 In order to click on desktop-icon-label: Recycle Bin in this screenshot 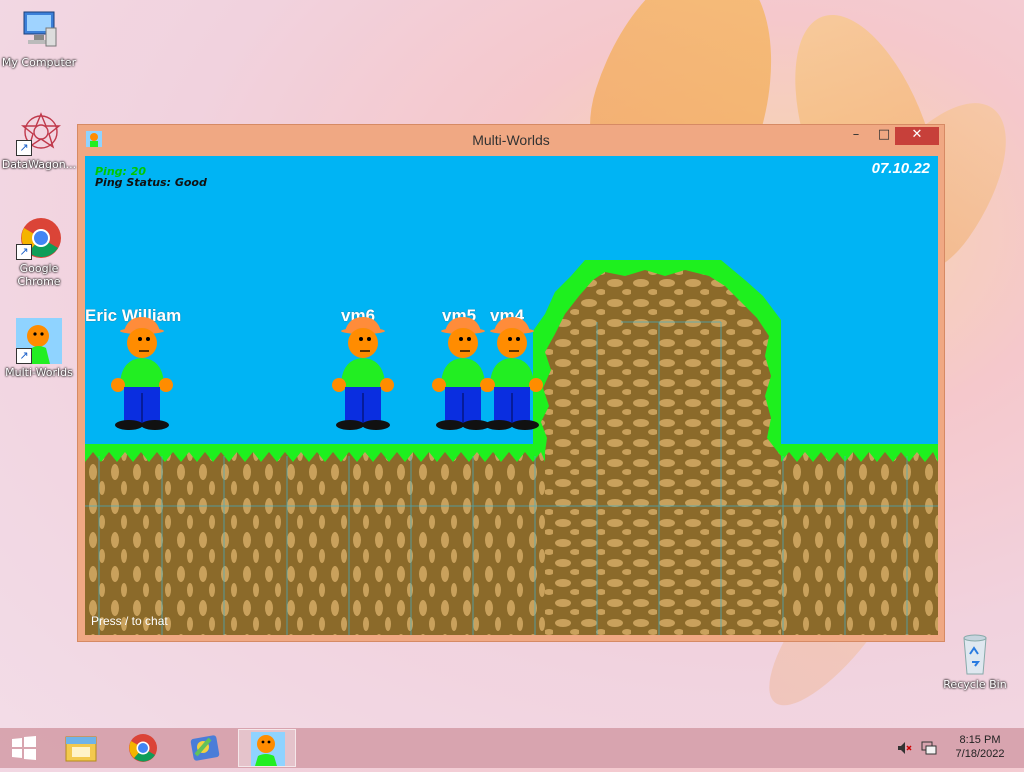, I will do `click(975, 684)`.